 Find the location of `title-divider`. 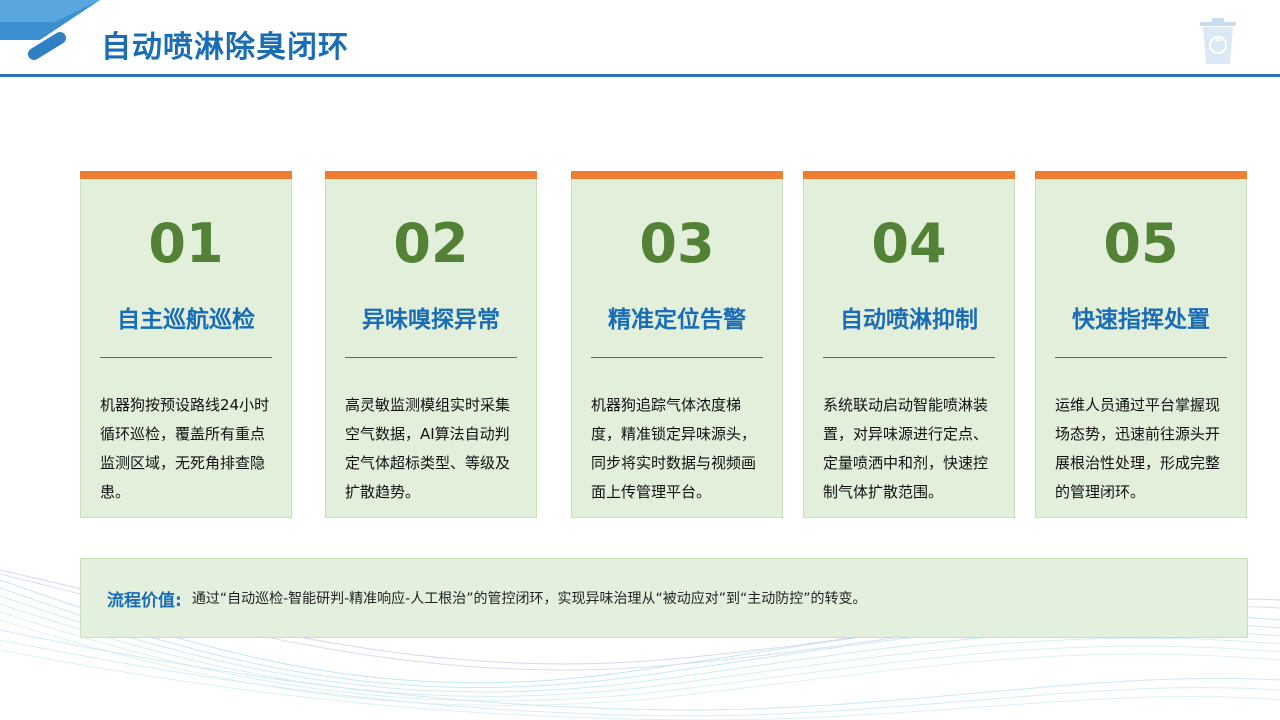

title-divider is located at coordinates (640, 75).